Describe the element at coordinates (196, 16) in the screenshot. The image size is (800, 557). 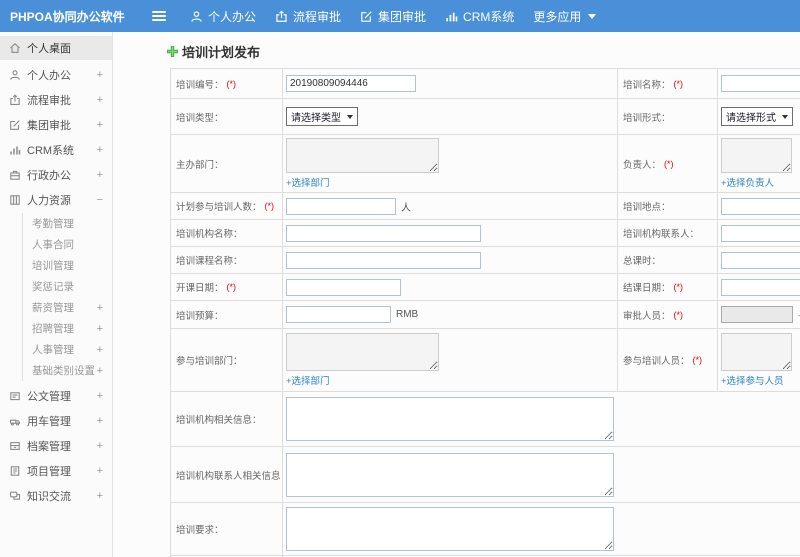
I see `person-icon` at that location.